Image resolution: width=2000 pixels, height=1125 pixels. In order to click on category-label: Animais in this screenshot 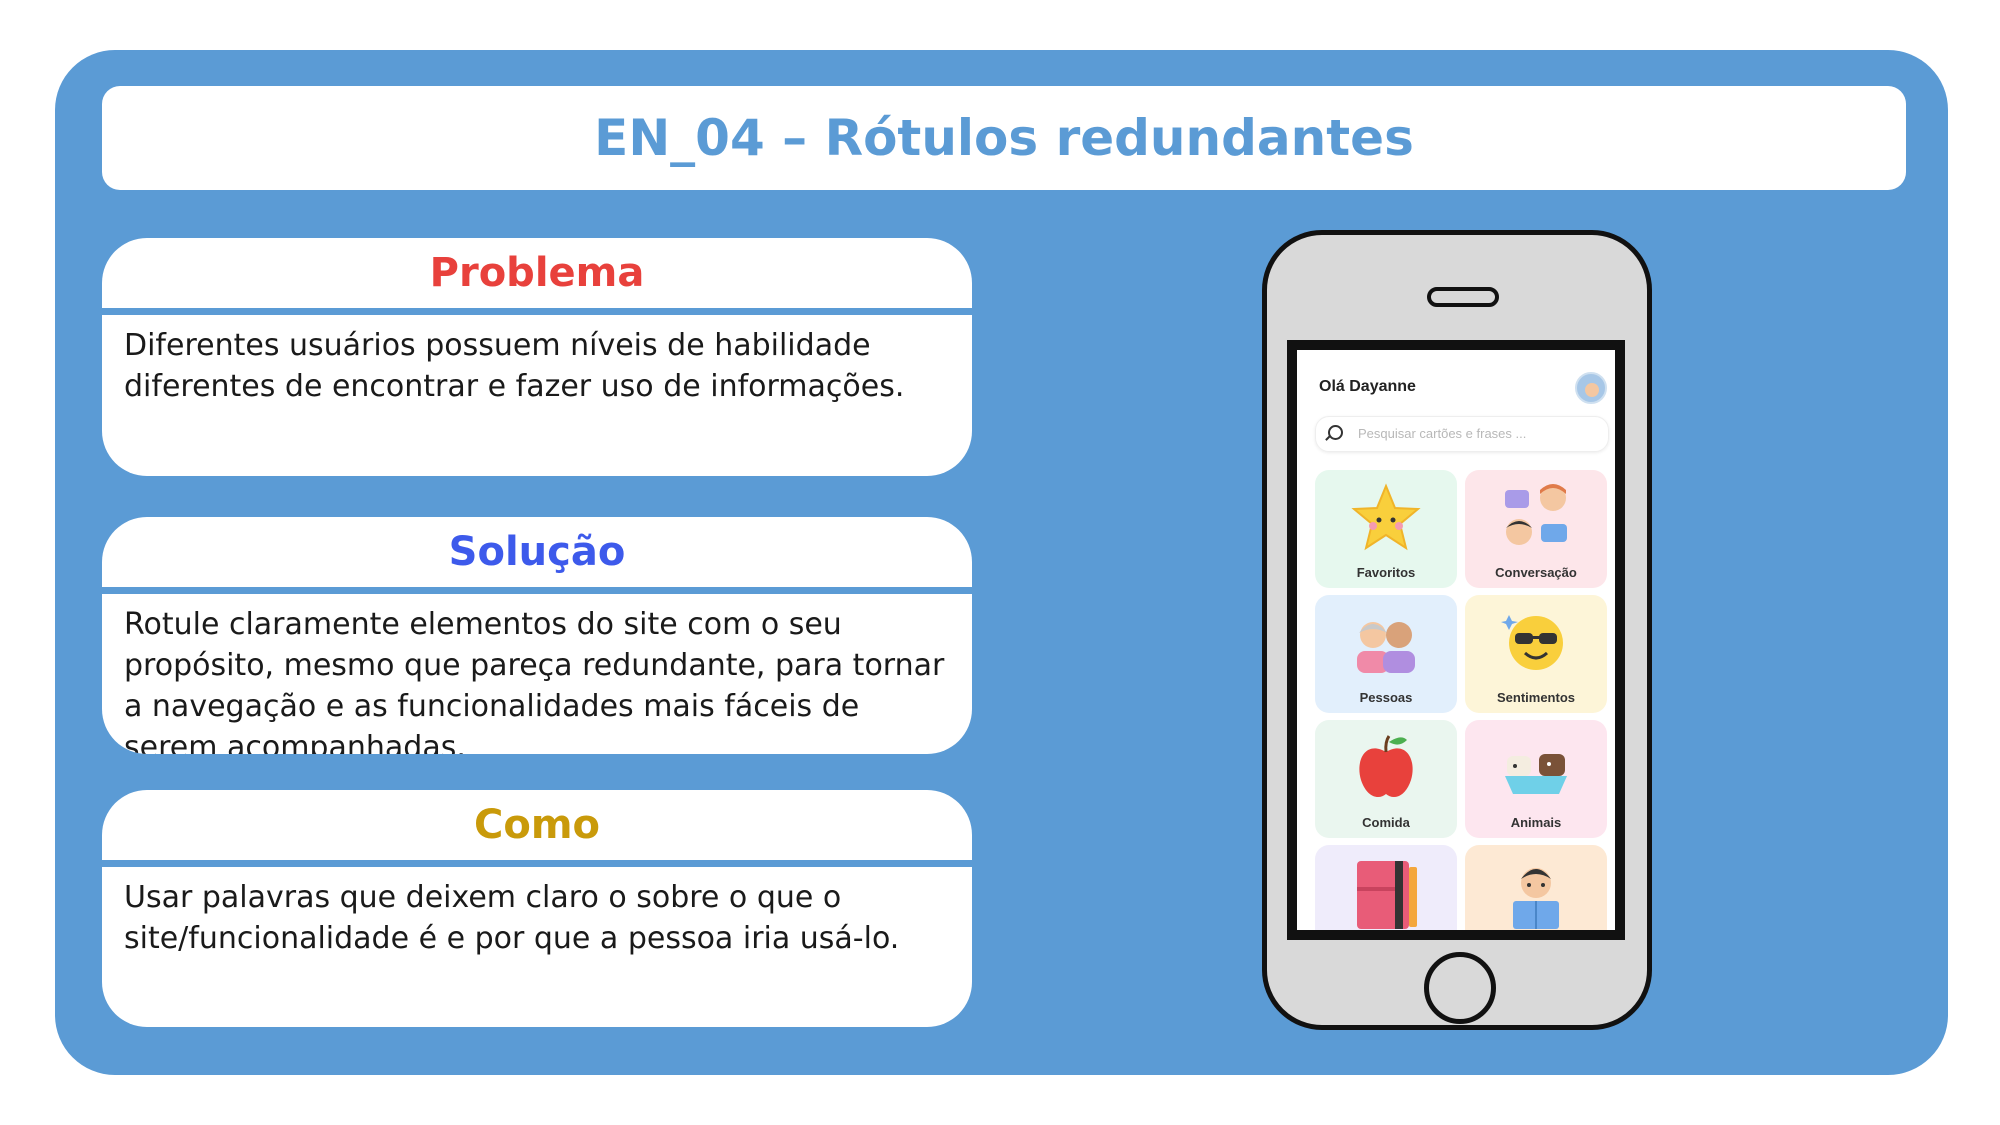, I will do `click(1536, 822)`.